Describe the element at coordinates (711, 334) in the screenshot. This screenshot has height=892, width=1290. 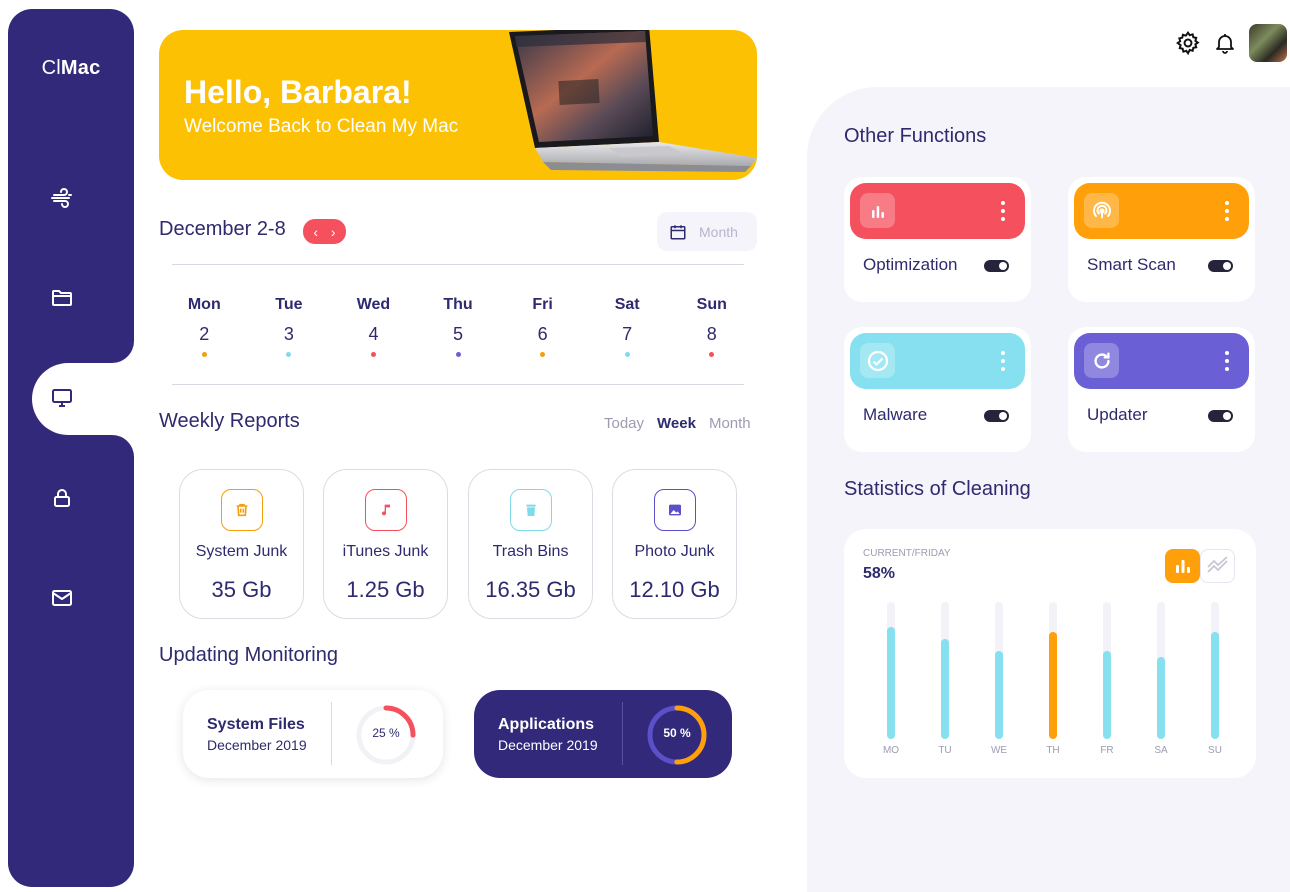
I see `day-date: 8` at that location.